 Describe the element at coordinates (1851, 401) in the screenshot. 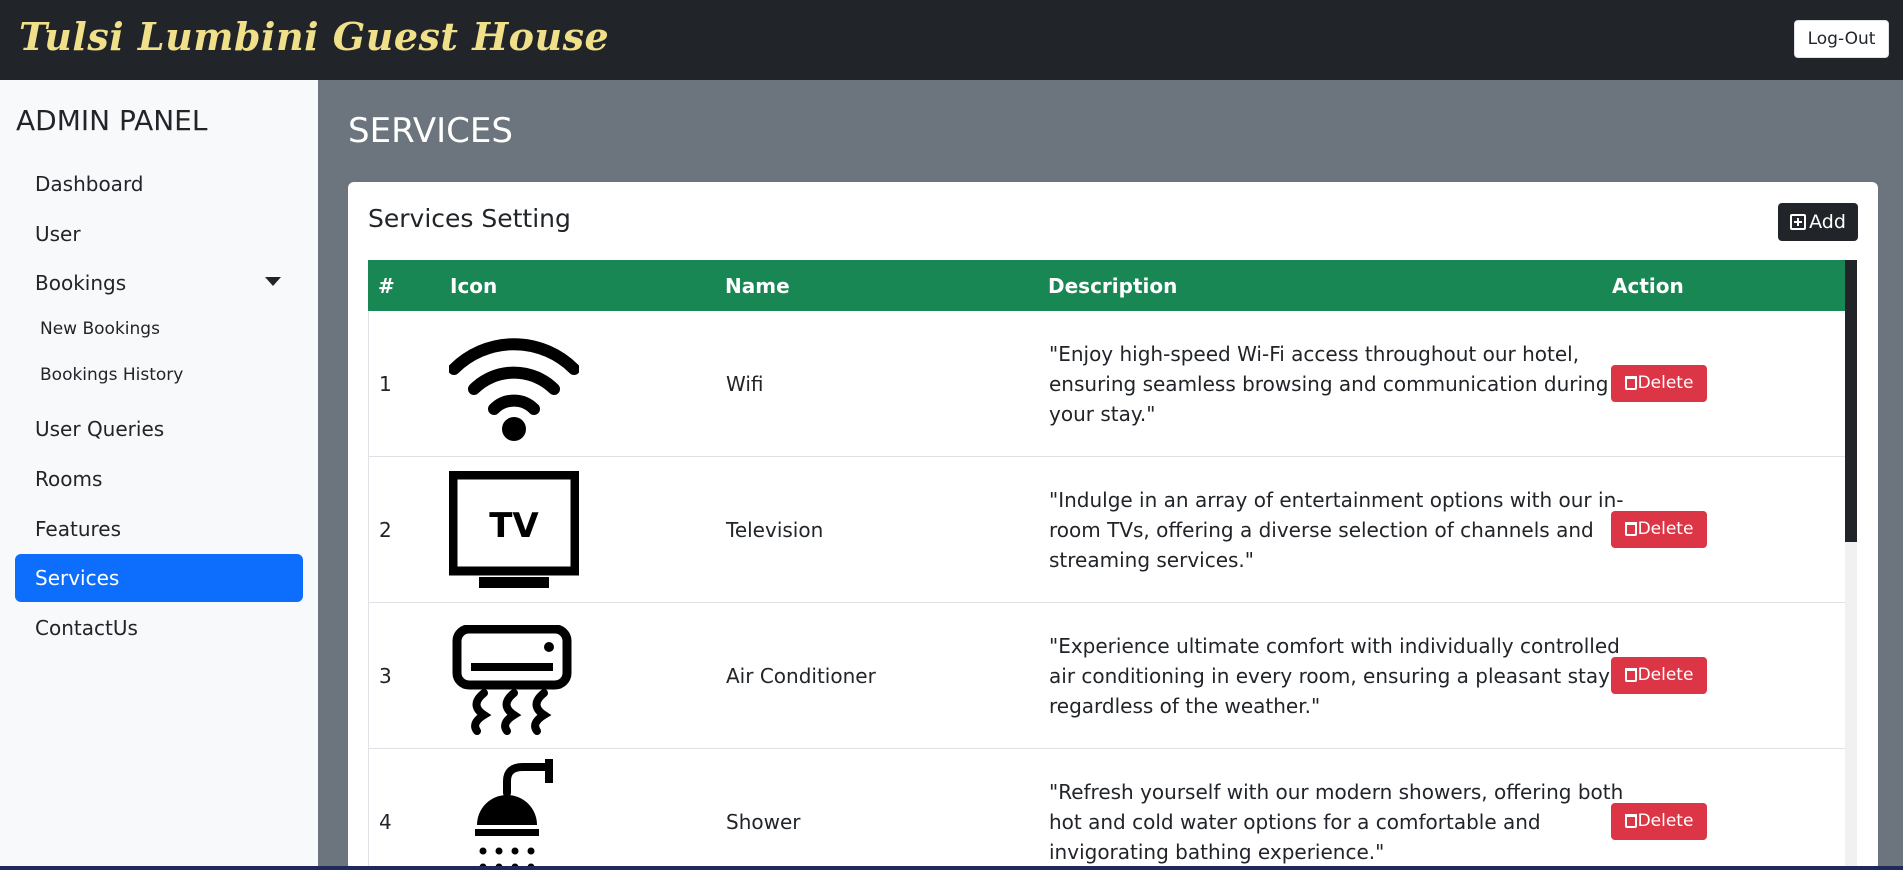

I see `scrollbar-thumb` at that location.